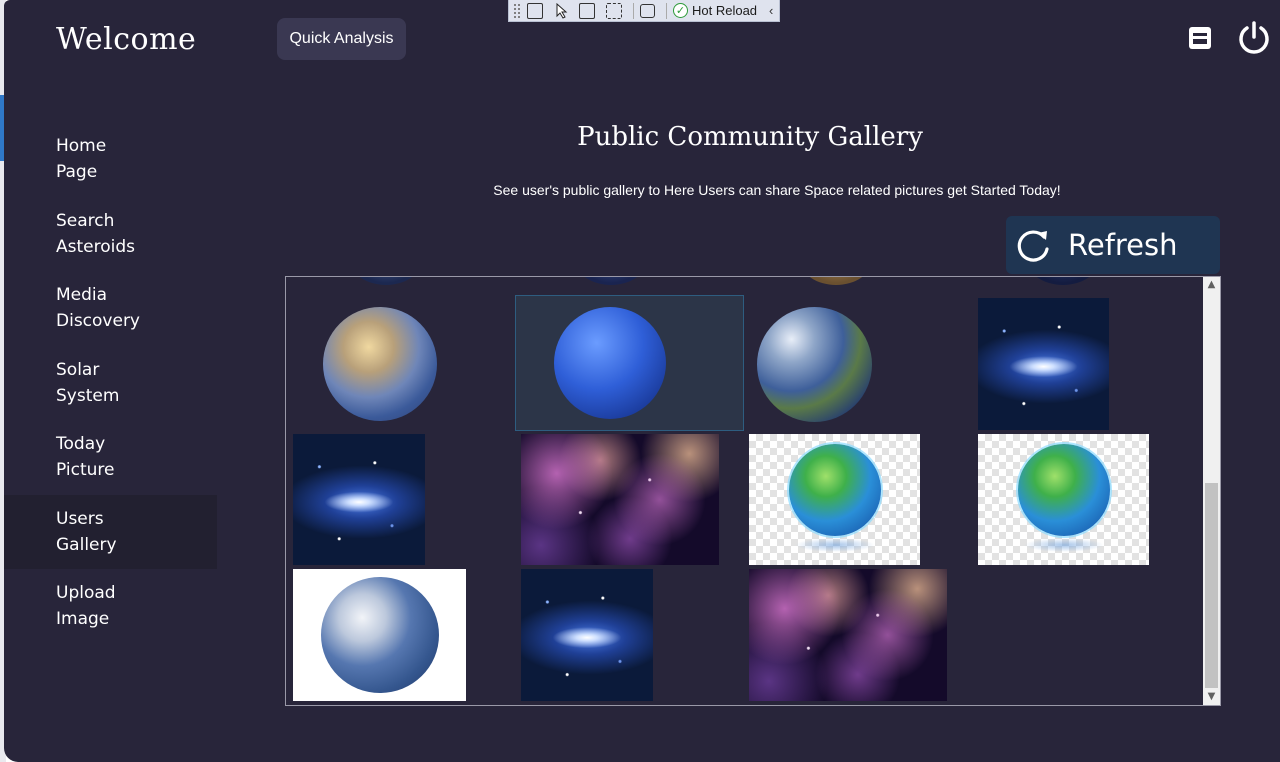 This screenshot has width=1280, height=762. Describe the element at coordinates (110, 531) in the screenshot. I see `sidebar-item-users-gallery: Users Gallery` at that location.